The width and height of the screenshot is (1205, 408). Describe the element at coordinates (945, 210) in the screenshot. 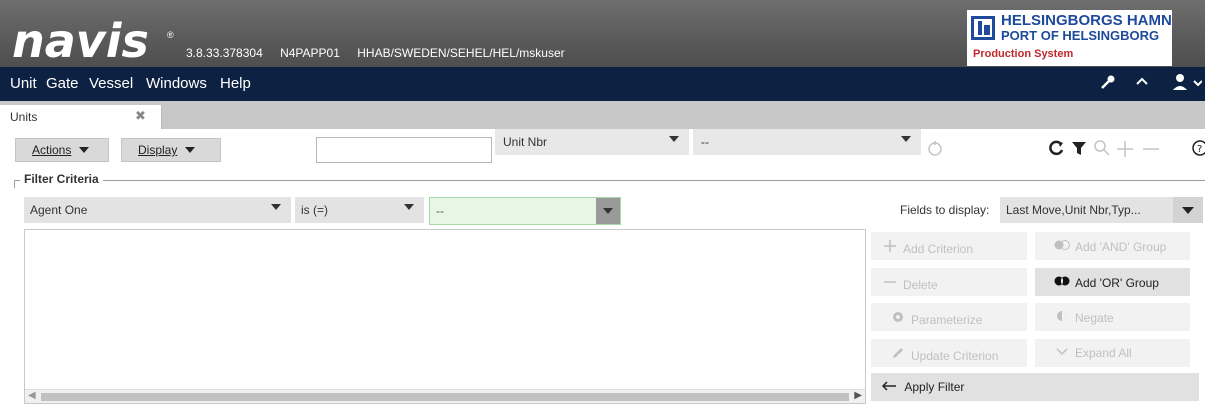

I see `fields-to-display-label: Fields to display:` at that location.